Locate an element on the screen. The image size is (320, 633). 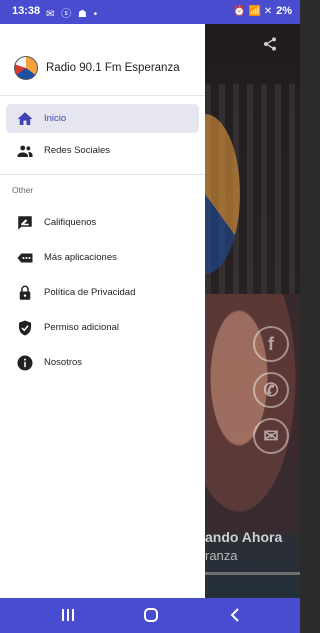
notification-icons: ✉ ⓢ ☗ • is located at coordinates (73, 14).